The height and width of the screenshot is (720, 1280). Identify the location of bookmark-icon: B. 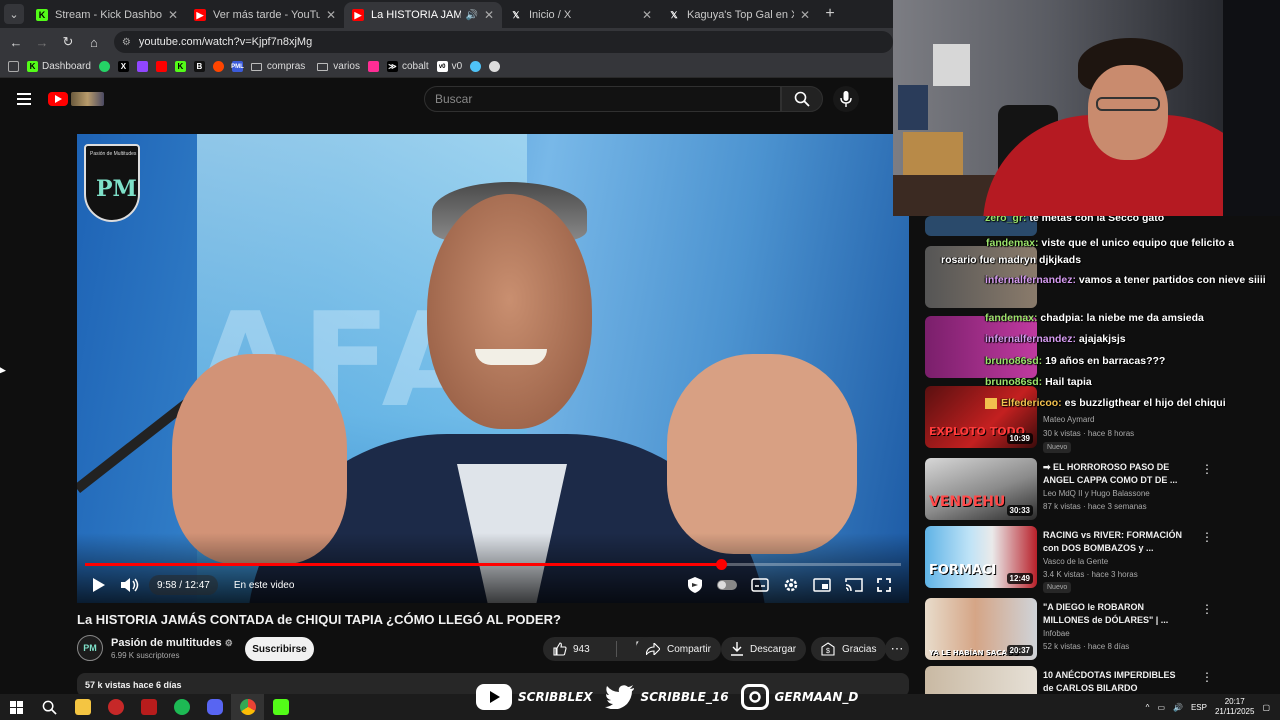
(199, 66).